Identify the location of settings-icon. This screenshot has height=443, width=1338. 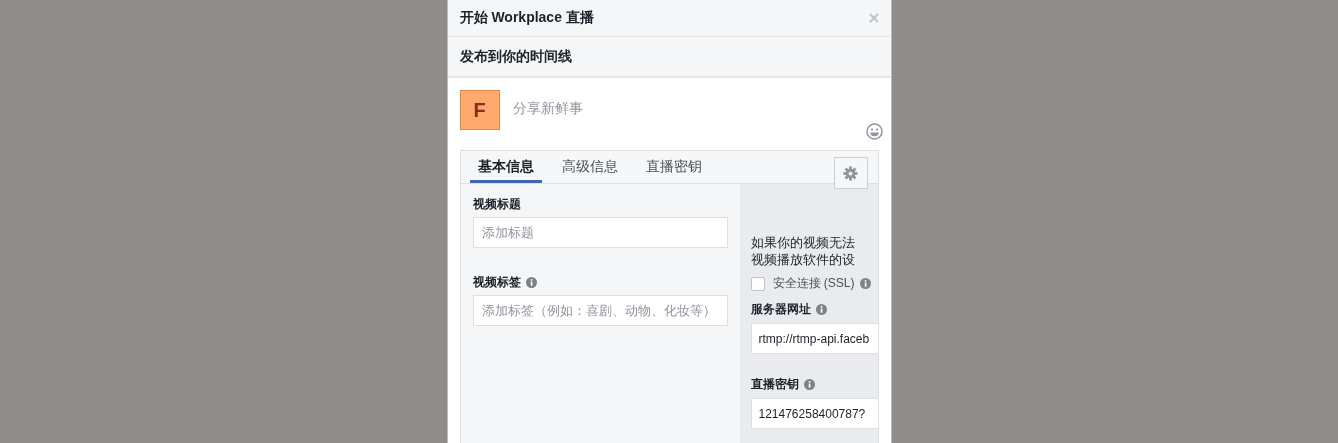
(850, 173).